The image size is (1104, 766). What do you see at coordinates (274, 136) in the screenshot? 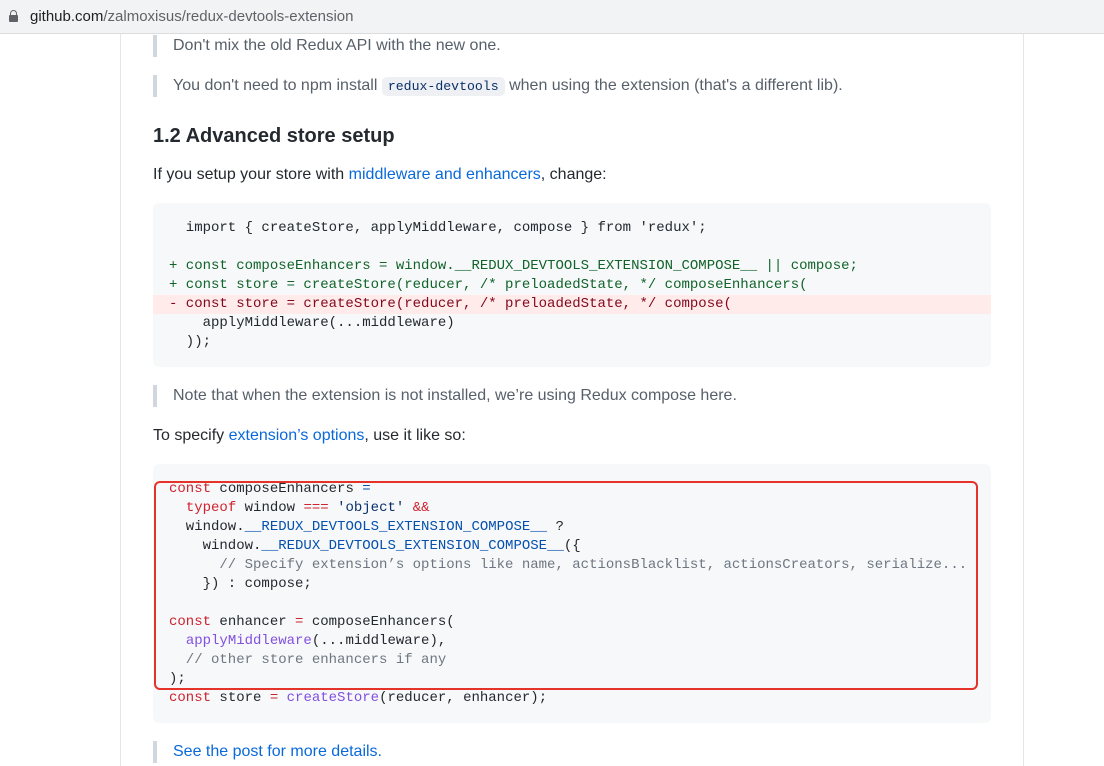
I see `section-heading: 1.2 Advanced store setup` at bounding box center [274, 136].